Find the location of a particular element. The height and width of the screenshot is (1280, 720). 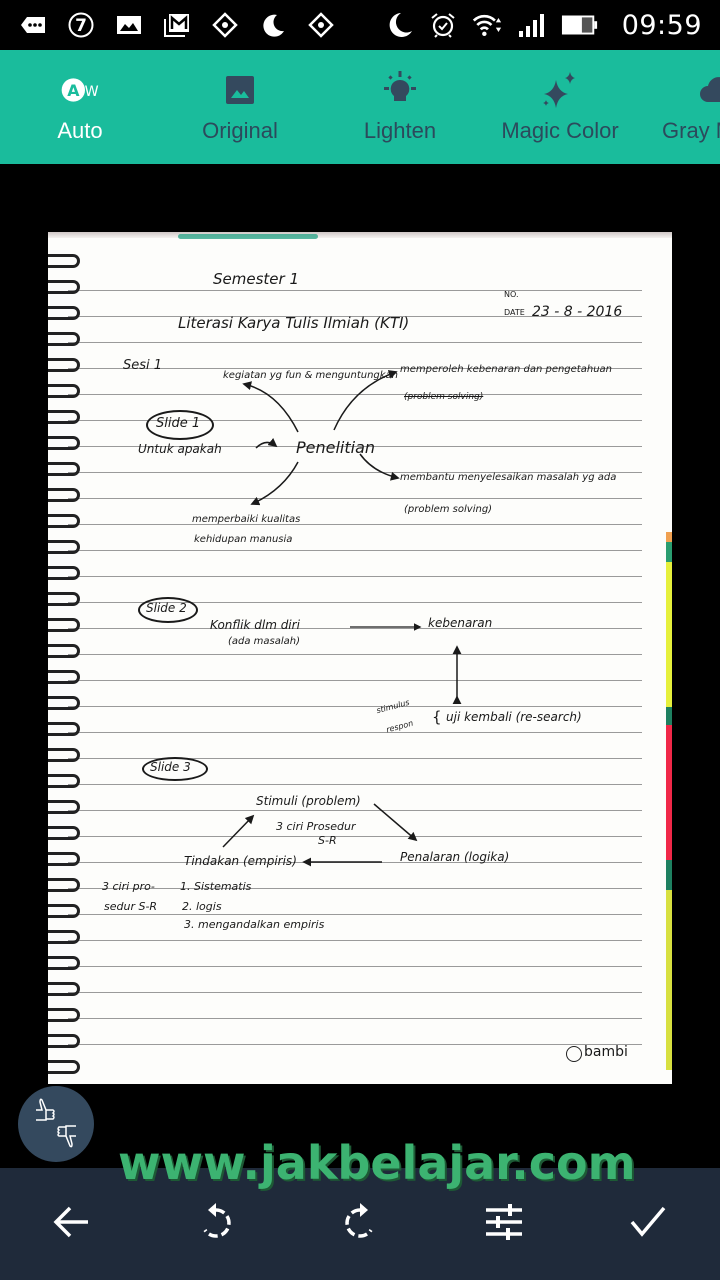

filter-label: Original is located at coordinates (240, 130).